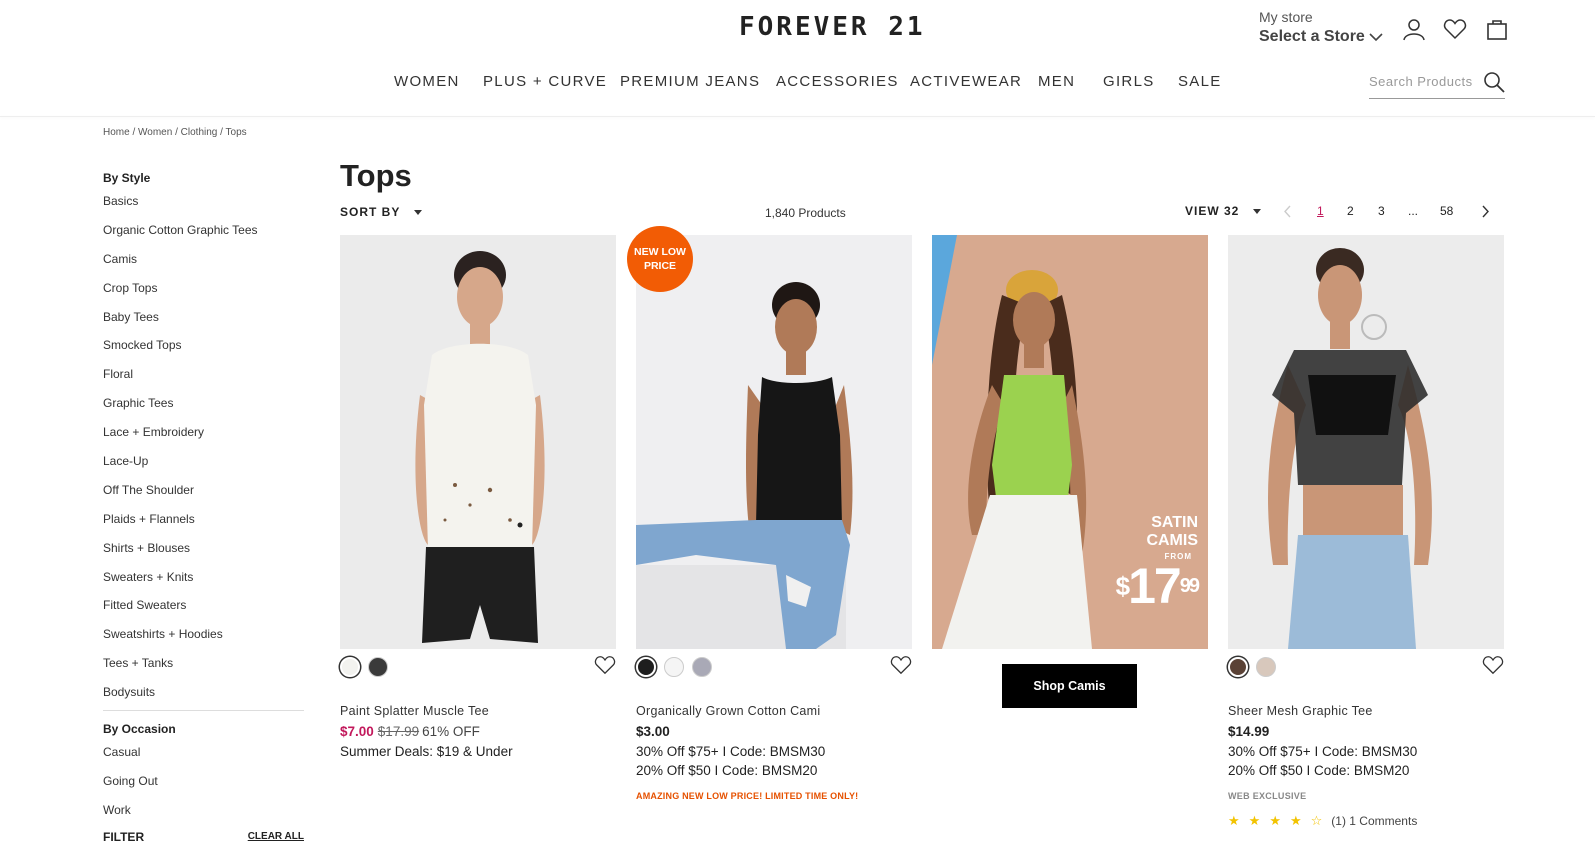 Image resolution: width=1595 pixels, height=862 pixels. I want to click on sidebar-item-floral: Floral, so click(203, 381).